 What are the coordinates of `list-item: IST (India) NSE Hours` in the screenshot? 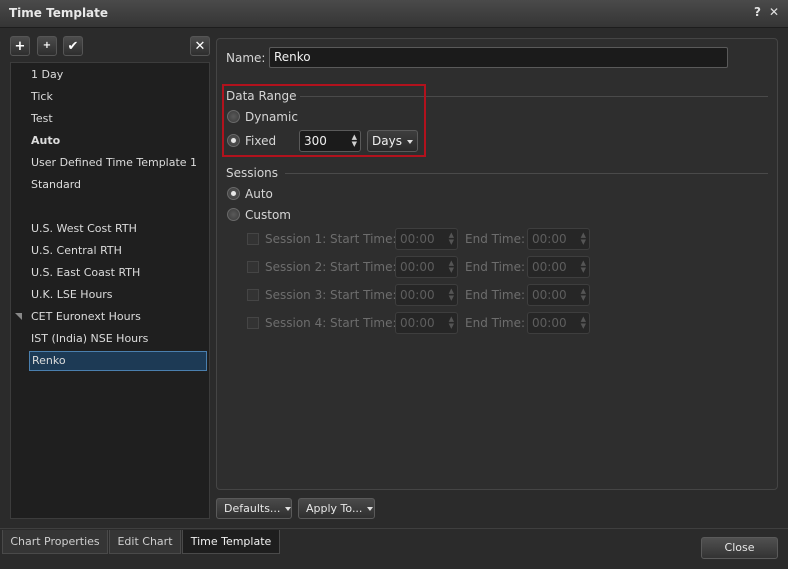 It's located at (118, 339).